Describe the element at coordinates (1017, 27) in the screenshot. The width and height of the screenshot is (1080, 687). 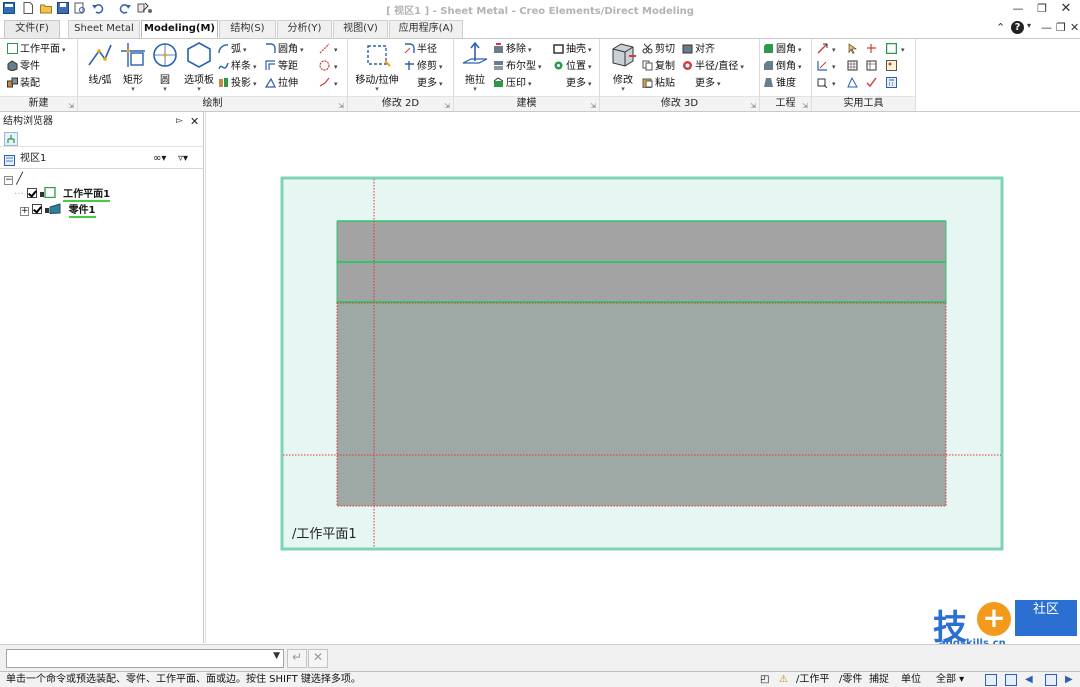
I see `help-icon: ?` at that location.